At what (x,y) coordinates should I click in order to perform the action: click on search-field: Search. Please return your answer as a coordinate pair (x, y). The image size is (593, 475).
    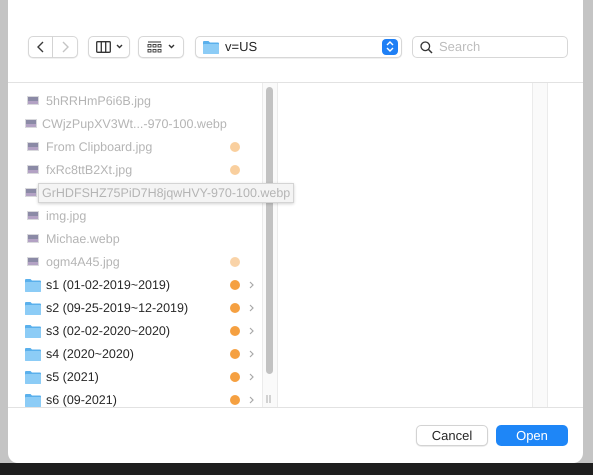
    Looking at the image, I should click on (490, 47).